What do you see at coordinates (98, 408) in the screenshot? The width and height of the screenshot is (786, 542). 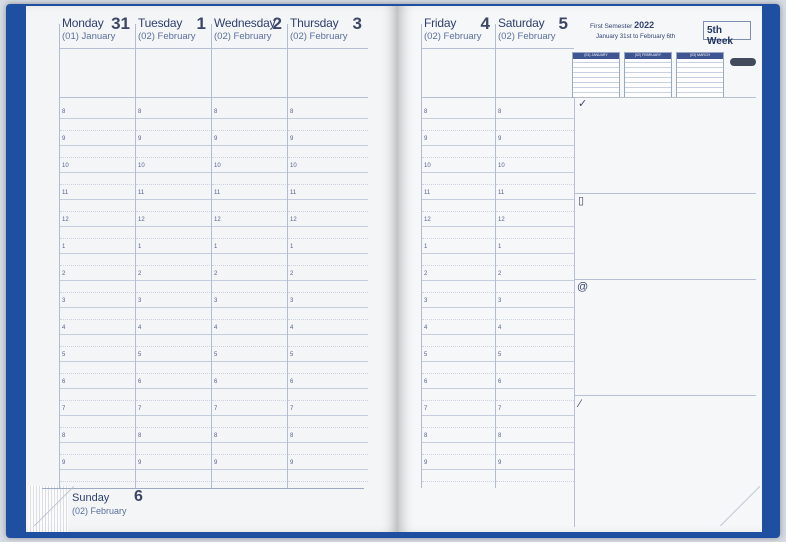 I see `hour-row: 7` at bounding box center [98, 408].